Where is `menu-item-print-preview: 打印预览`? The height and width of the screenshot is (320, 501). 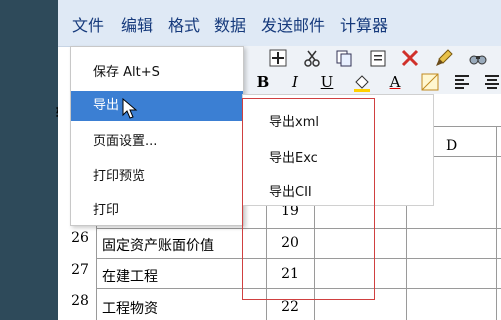
menu-item-print-preview: 打印预览 is located at coordinates (157, 177).